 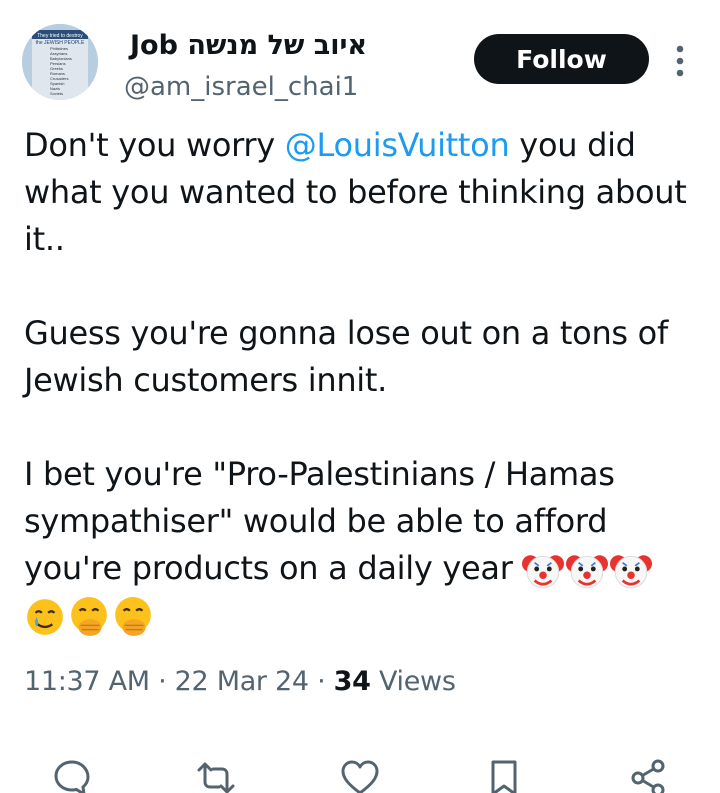 I want to click on smiling-face-with-tear-icon, so click(x=45, y=617).